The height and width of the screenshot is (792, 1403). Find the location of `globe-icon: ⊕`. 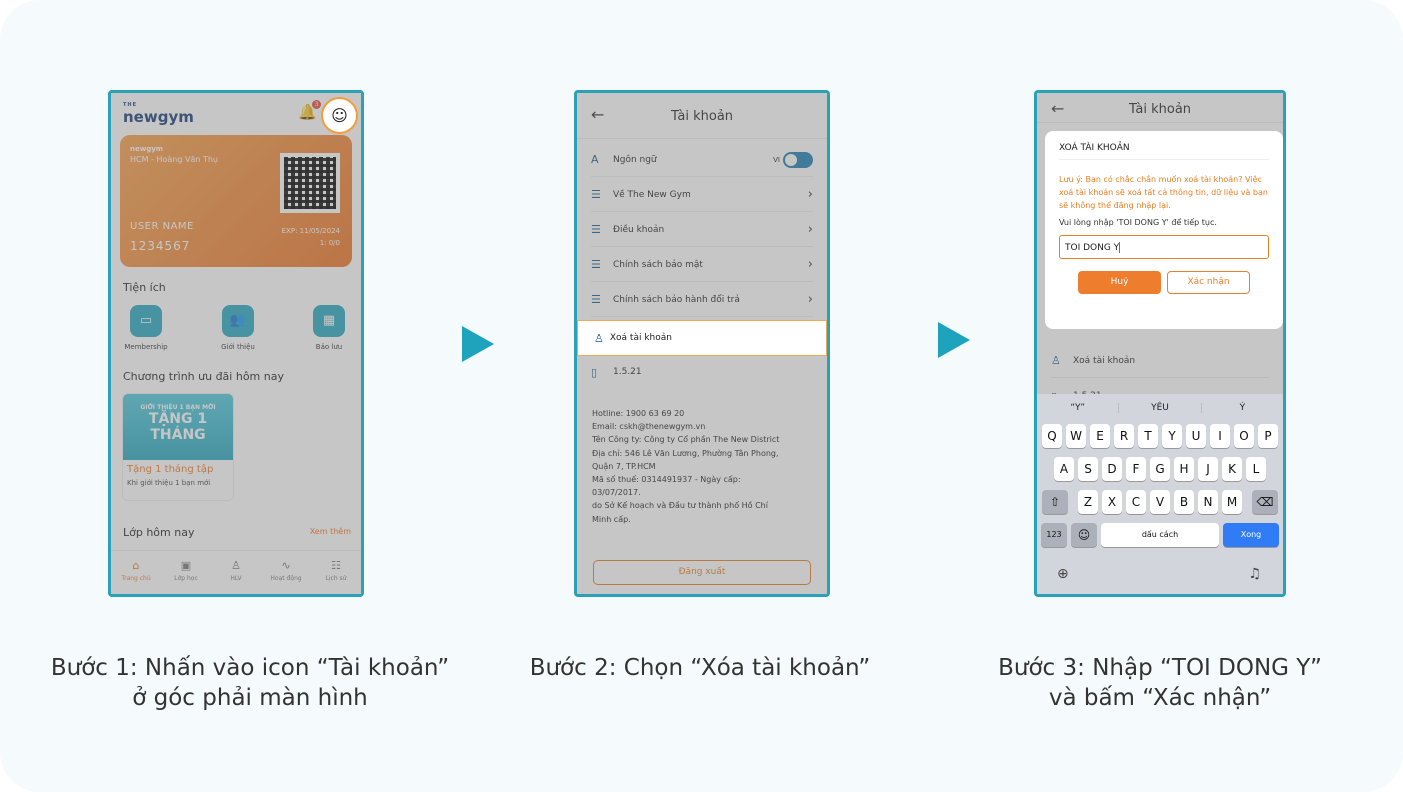

globe-icon: ⊕ is located at coordinates (1063, 574).